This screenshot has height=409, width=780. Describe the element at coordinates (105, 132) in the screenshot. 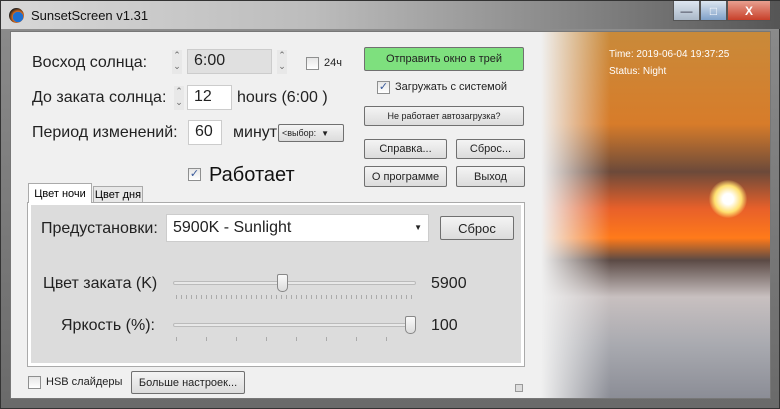

I see `period-label: Период изменений:` at that location.